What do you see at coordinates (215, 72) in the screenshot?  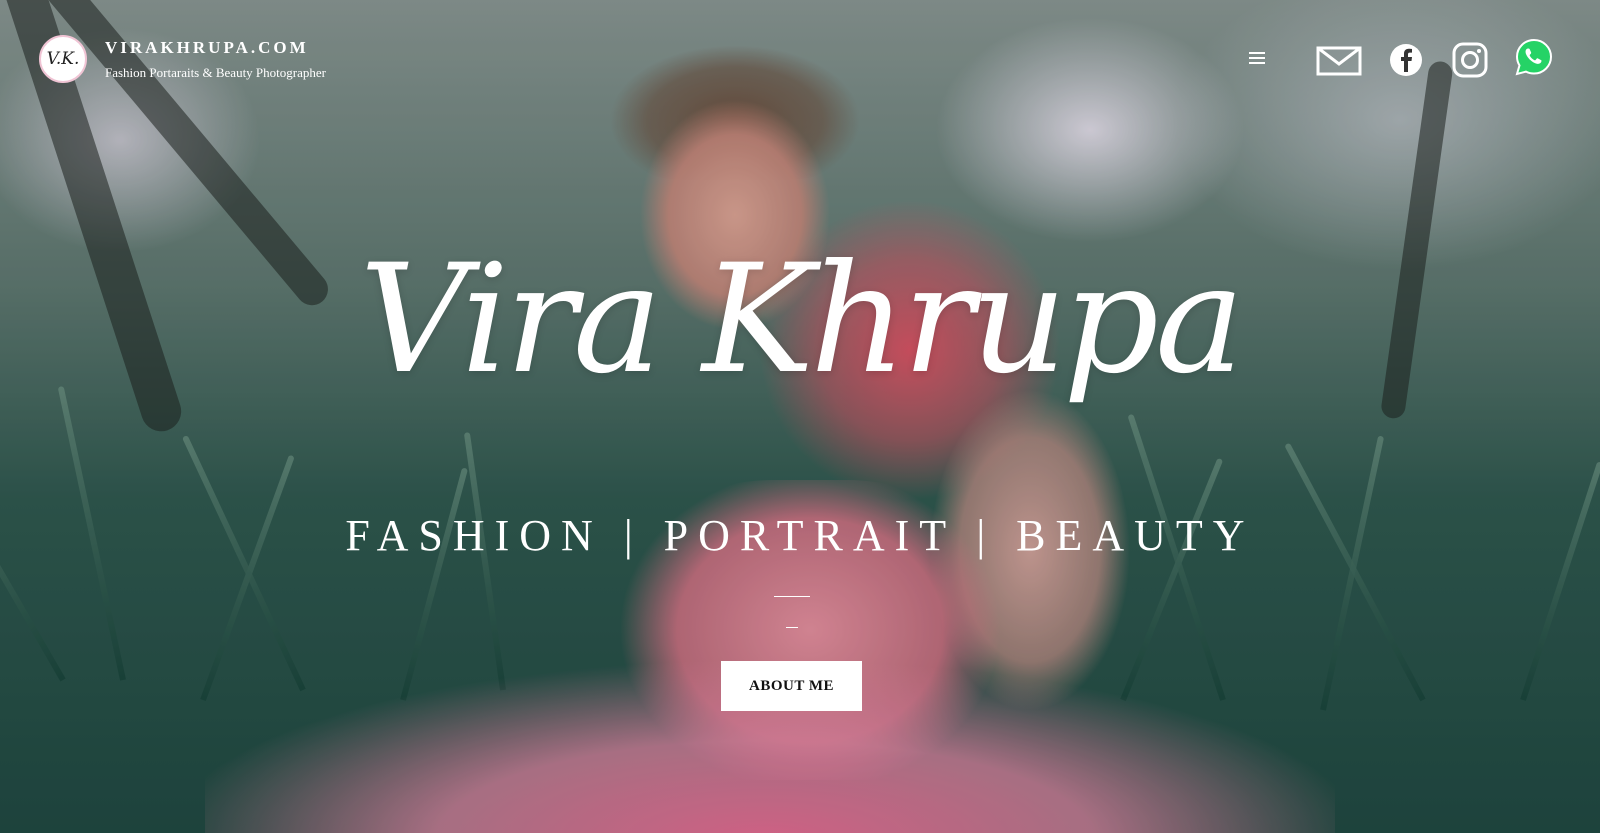 I see `site-tagline: Fashion Portaraits & Beauty Photographer` at bounding box center [215, 72].